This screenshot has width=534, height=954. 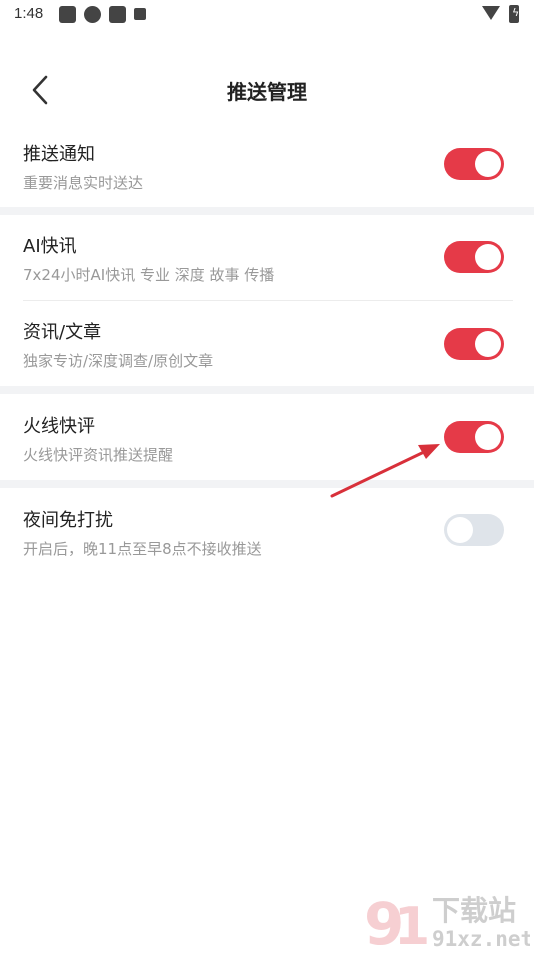 I want to click on svg-text: 1, so click(x=412, y=923).